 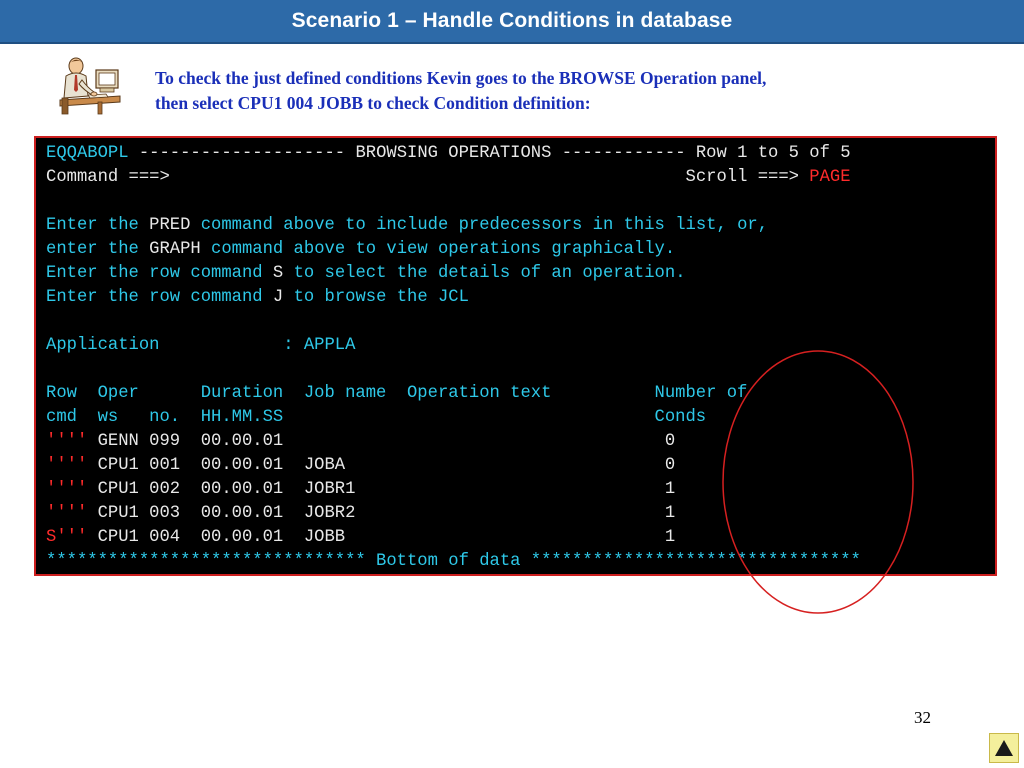 What do you see at coordinates (175, 249) in the screenshot?
I see `help-command: GRAPH` at bounding box center [175, 249].